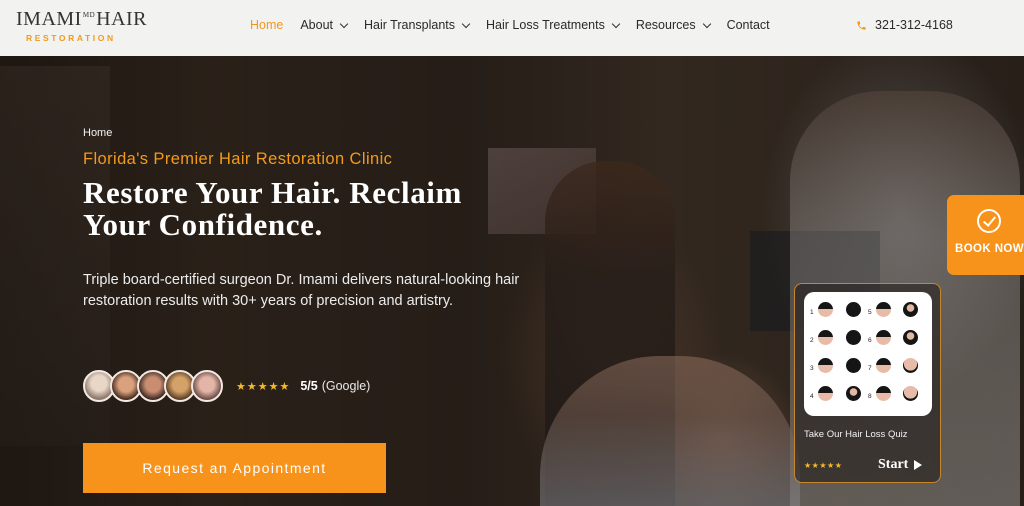 Image resolution: width=1024 pixels, height=506 pixels. Describe the element at coordinates (868, 354) in the screenshot. I see `hair-loss-stages-chart: 1 2 3 4 5 6 7 8` at that location.